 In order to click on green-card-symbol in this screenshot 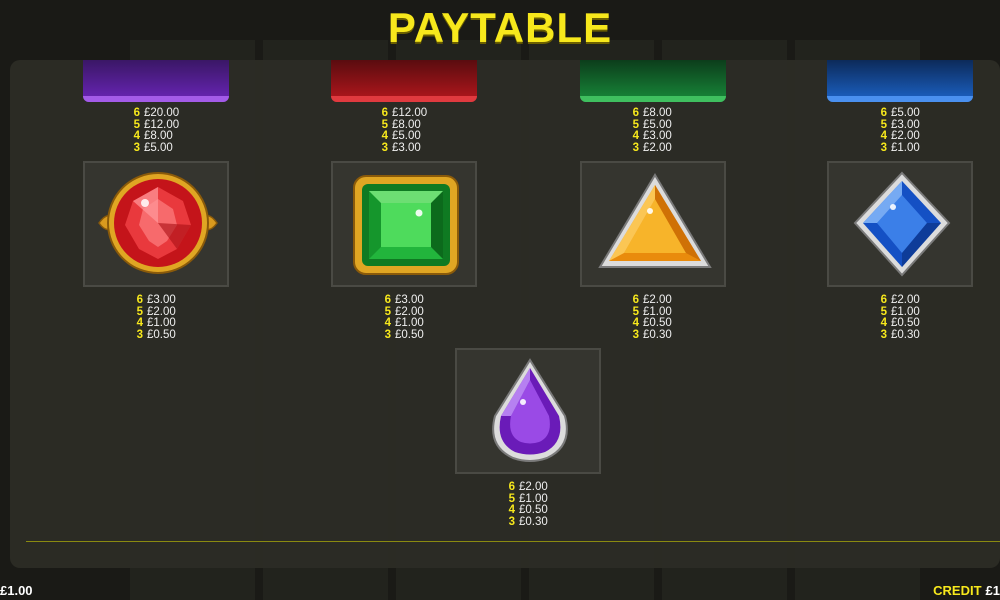, I will do `click(653, 81)`.